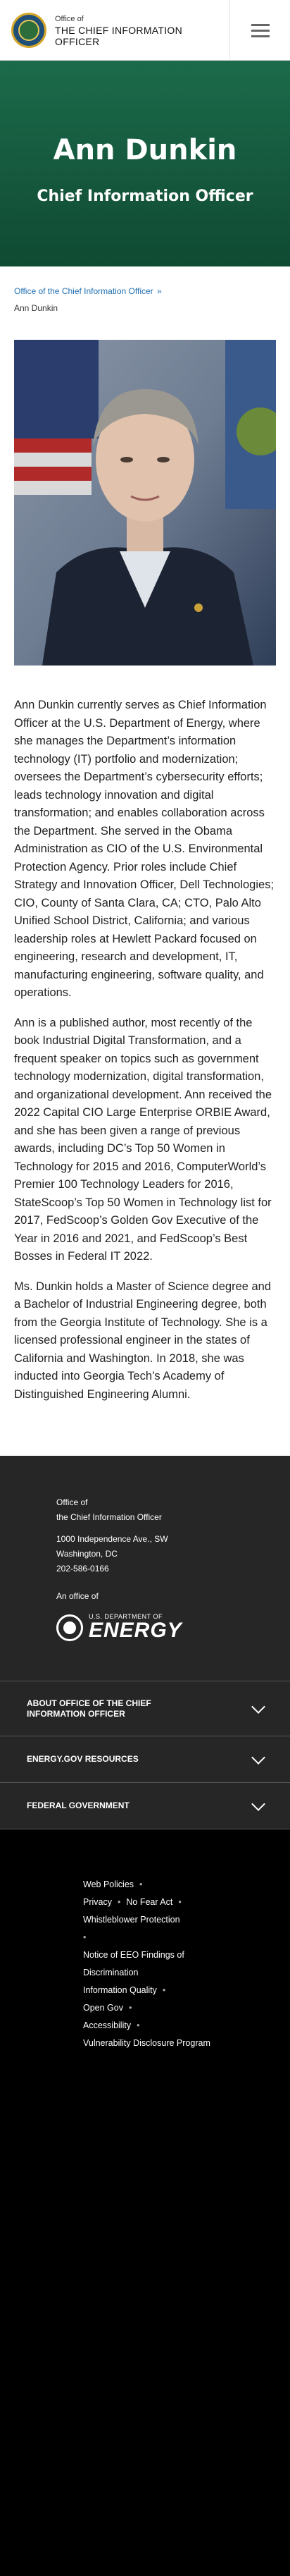 Image resolution: width=290 pixels, height=2576 pixels. What do you see at coordinates (109, 1517) in the screenshot?
I see `footer-org-line2: the Chief Information Officer` at bounding box center [109, 1517].